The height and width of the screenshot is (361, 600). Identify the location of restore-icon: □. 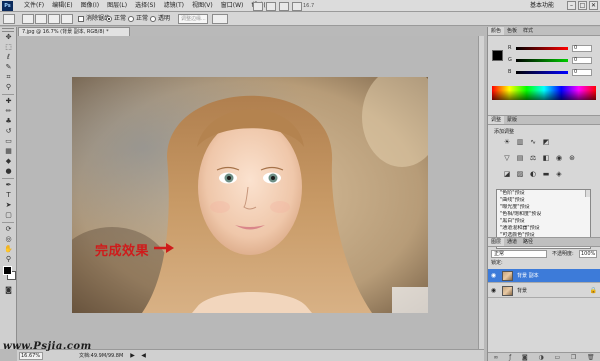
(582, 5).